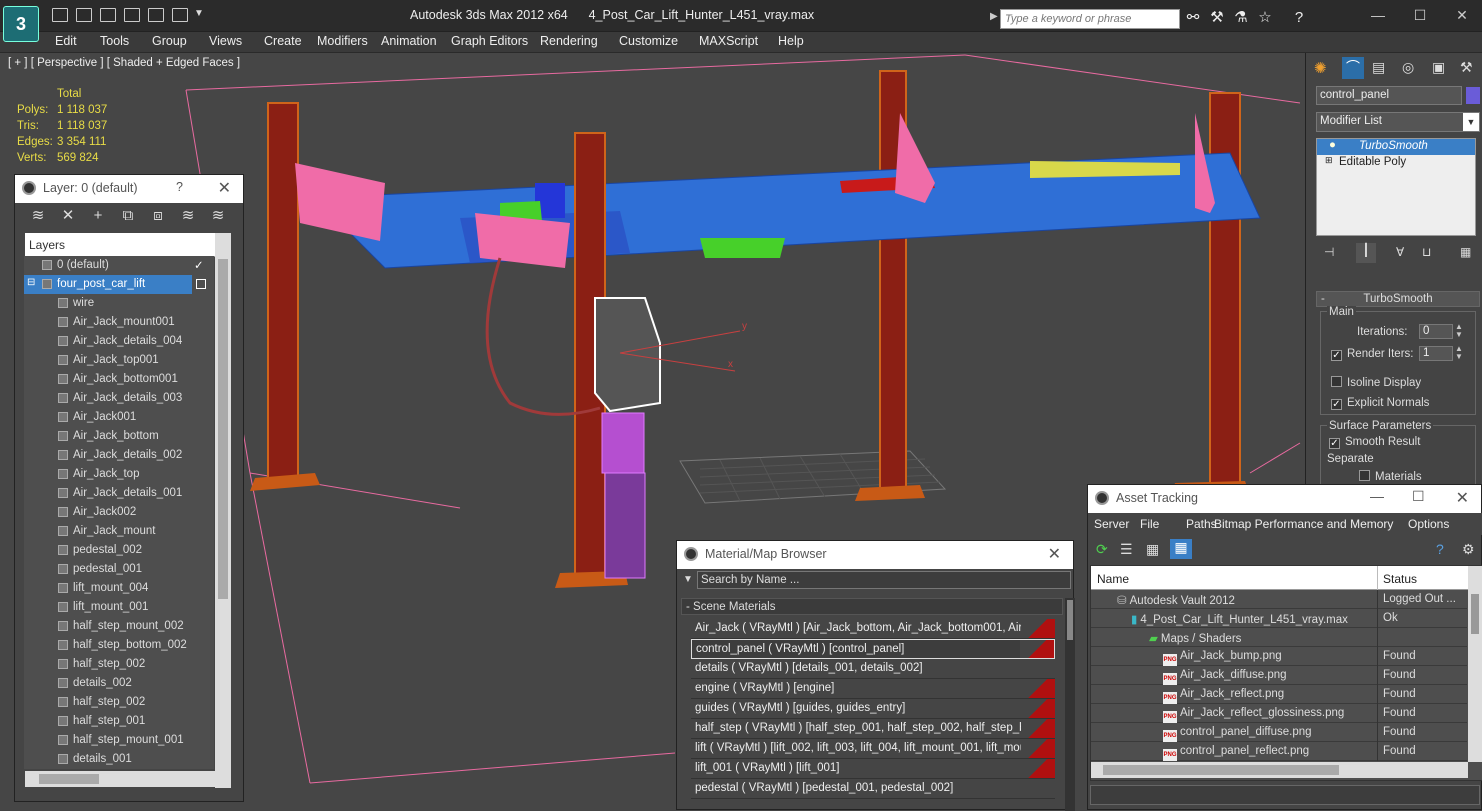 The image size is (1482, 811). I want to click on menu-views: Views, so click(225, 41).